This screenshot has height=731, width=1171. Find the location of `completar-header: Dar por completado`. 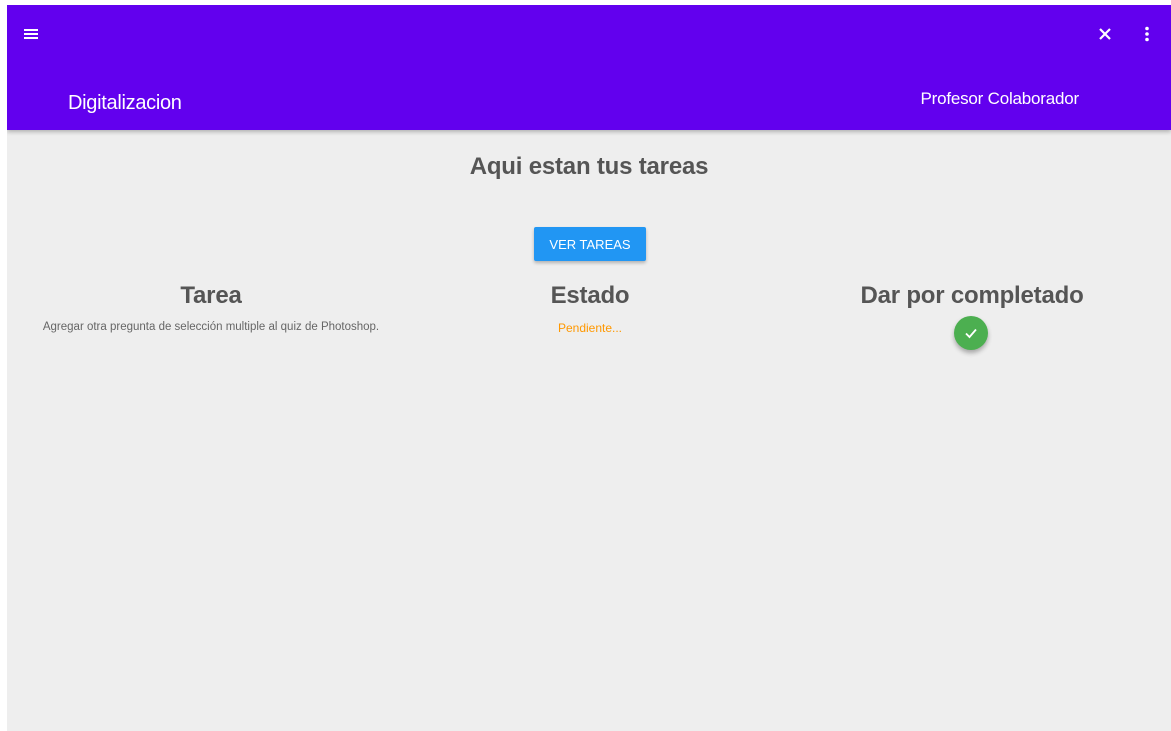

completar-header: Dar por completado is located at coordinates (972, 295).